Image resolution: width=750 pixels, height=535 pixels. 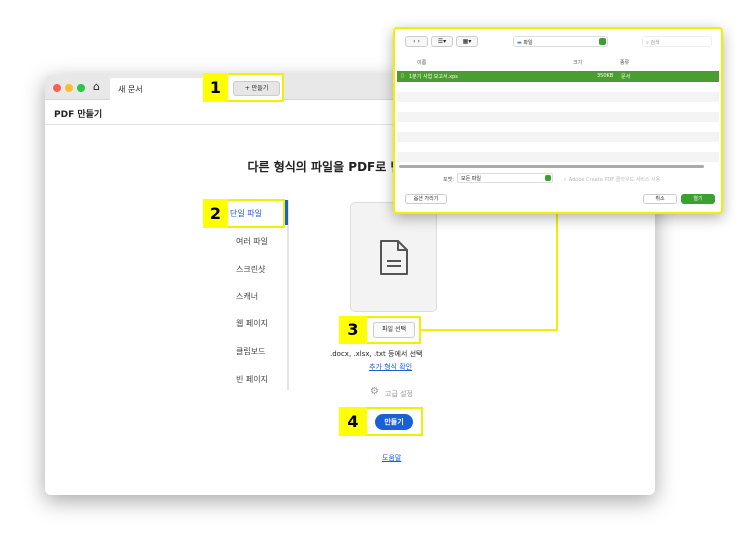 I want to click on horizontal-scrollbar, so click(x=551, y=166).